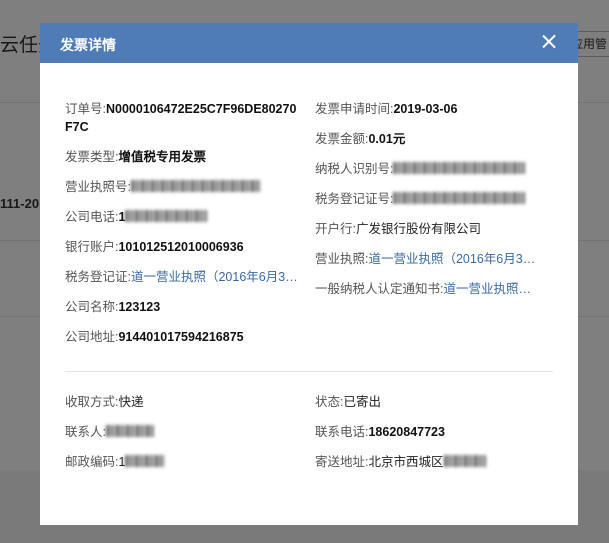 The image size is (609, 543). I want to click on taxpayer-id-field: 纳税人识别号:, so click(420, 169).